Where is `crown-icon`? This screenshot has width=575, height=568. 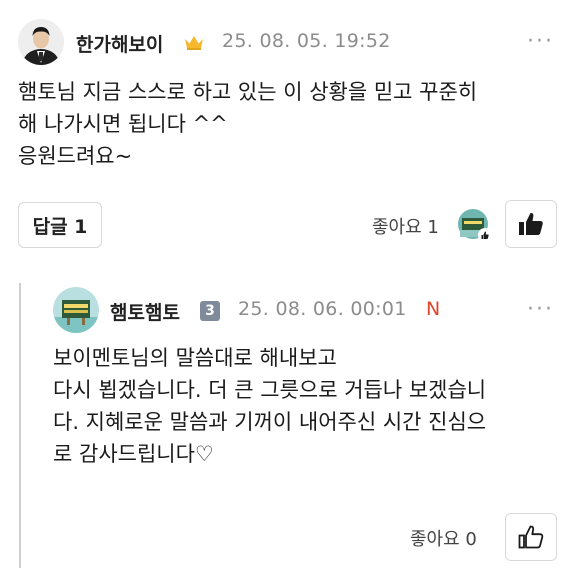 crown-icon is located at coordinates (194, 42).